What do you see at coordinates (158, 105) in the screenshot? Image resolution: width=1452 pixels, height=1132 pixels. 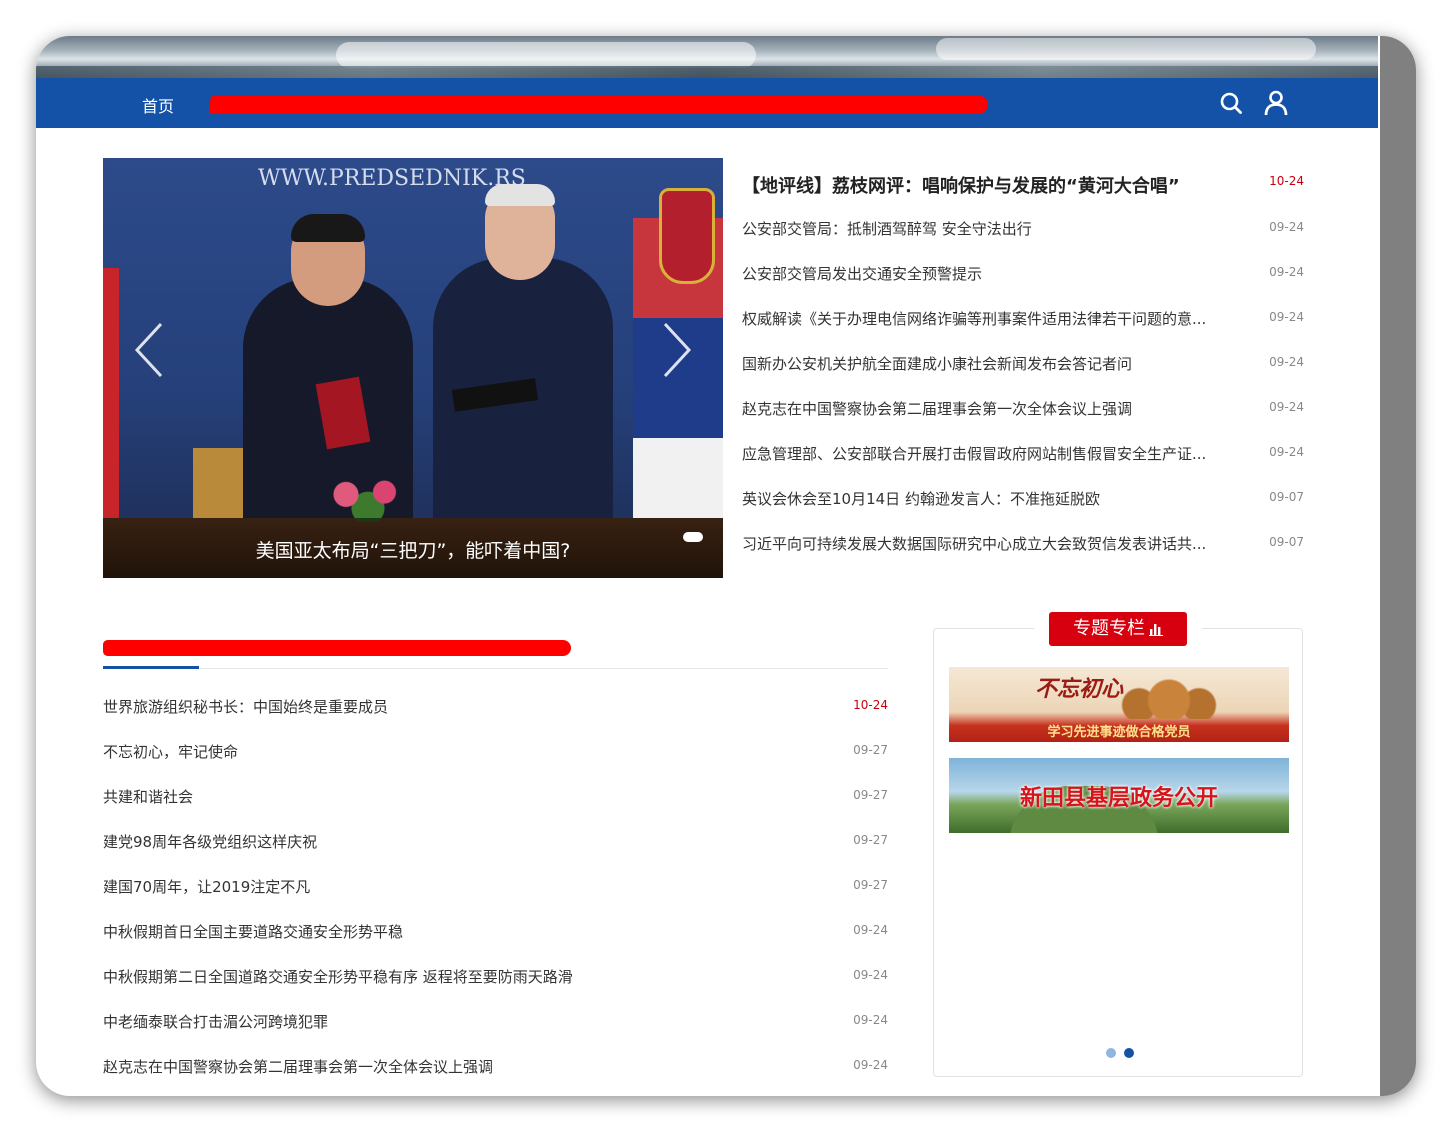 I see `nav-item-home: 首页` at bounding box center [158, 105].